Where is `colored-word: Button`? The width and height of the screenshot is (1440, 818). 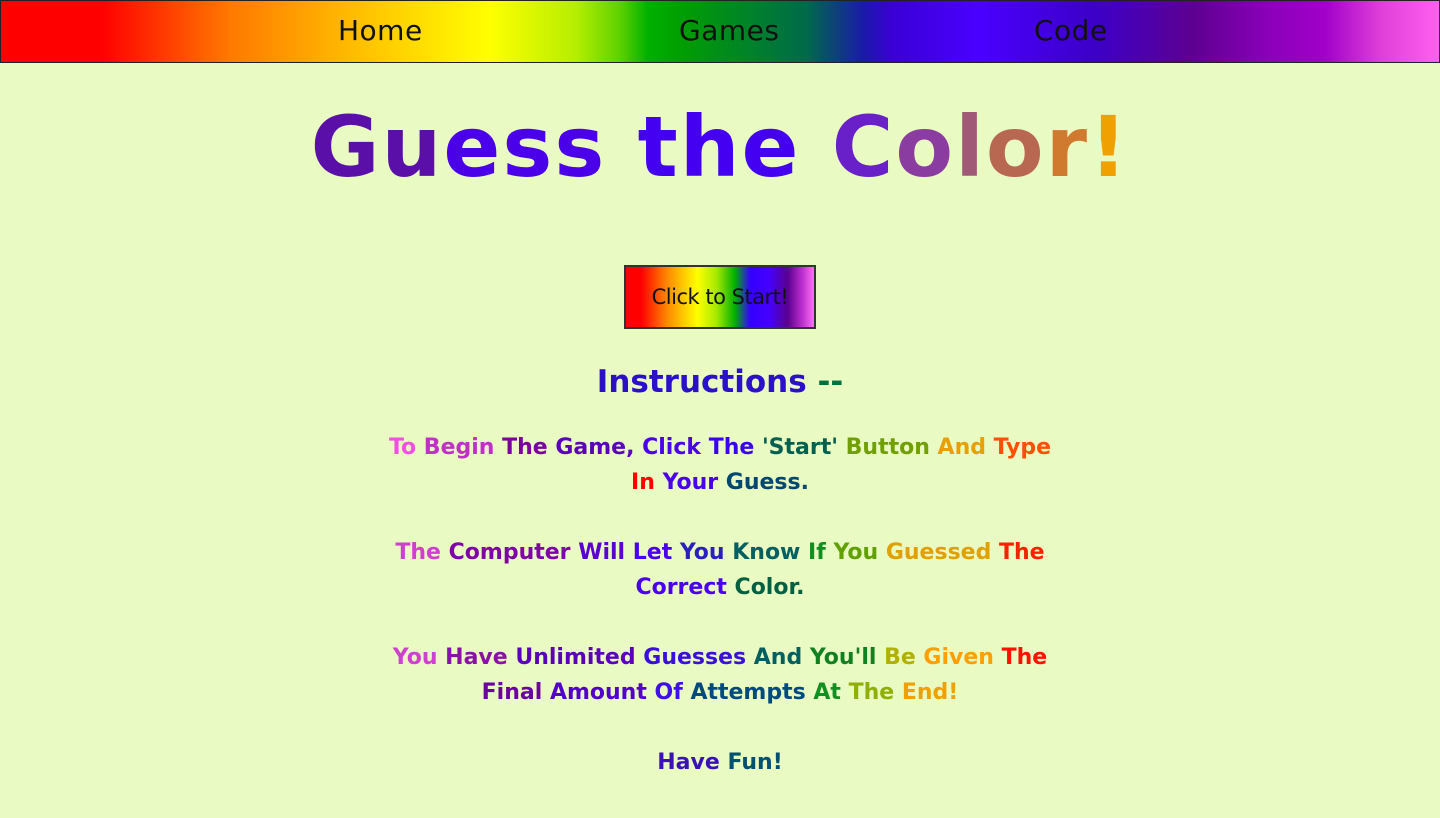 colored-word: Button is located at coordinates (891, 447).